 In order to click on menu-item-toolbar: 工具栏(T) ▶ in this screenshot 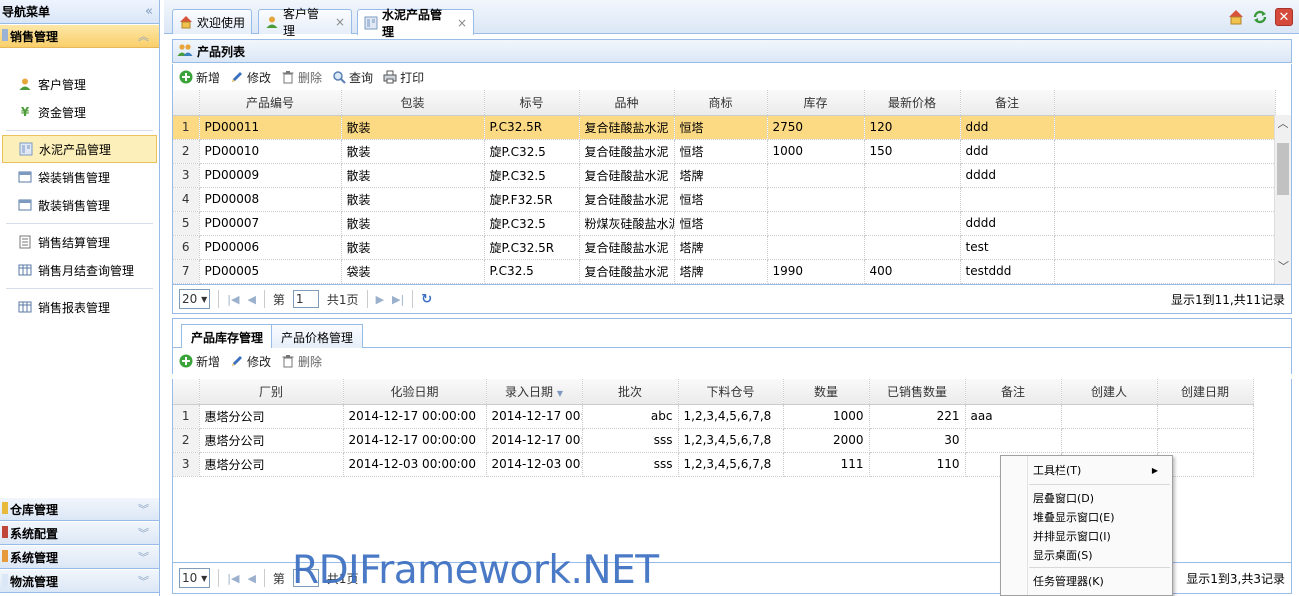, I will do `click(1086, 470)`.